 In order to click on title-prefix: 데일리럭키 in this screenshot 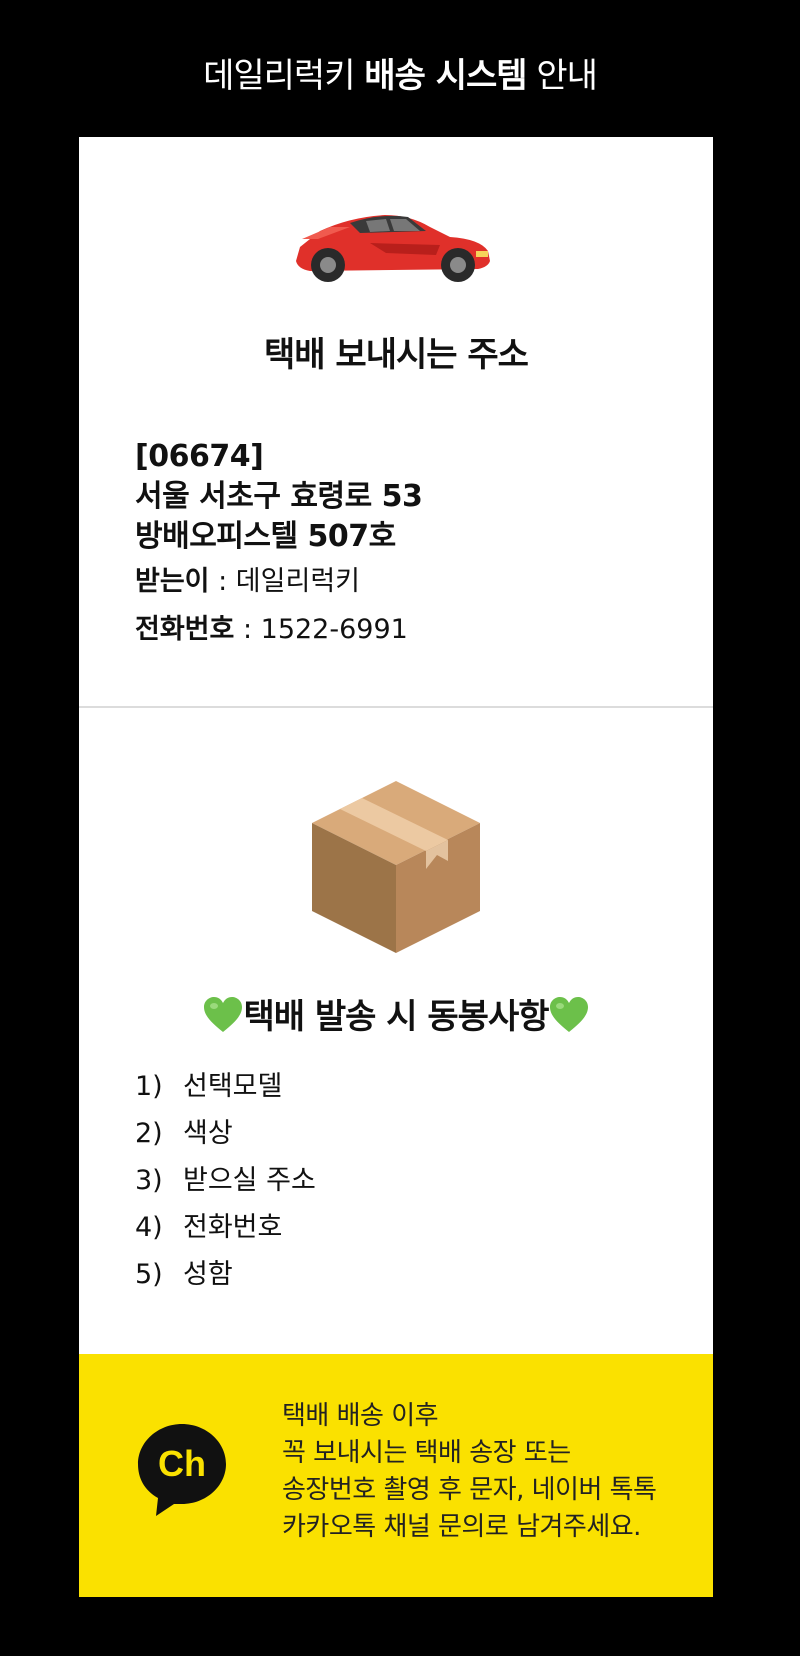, I will do `click(284, 76)`.